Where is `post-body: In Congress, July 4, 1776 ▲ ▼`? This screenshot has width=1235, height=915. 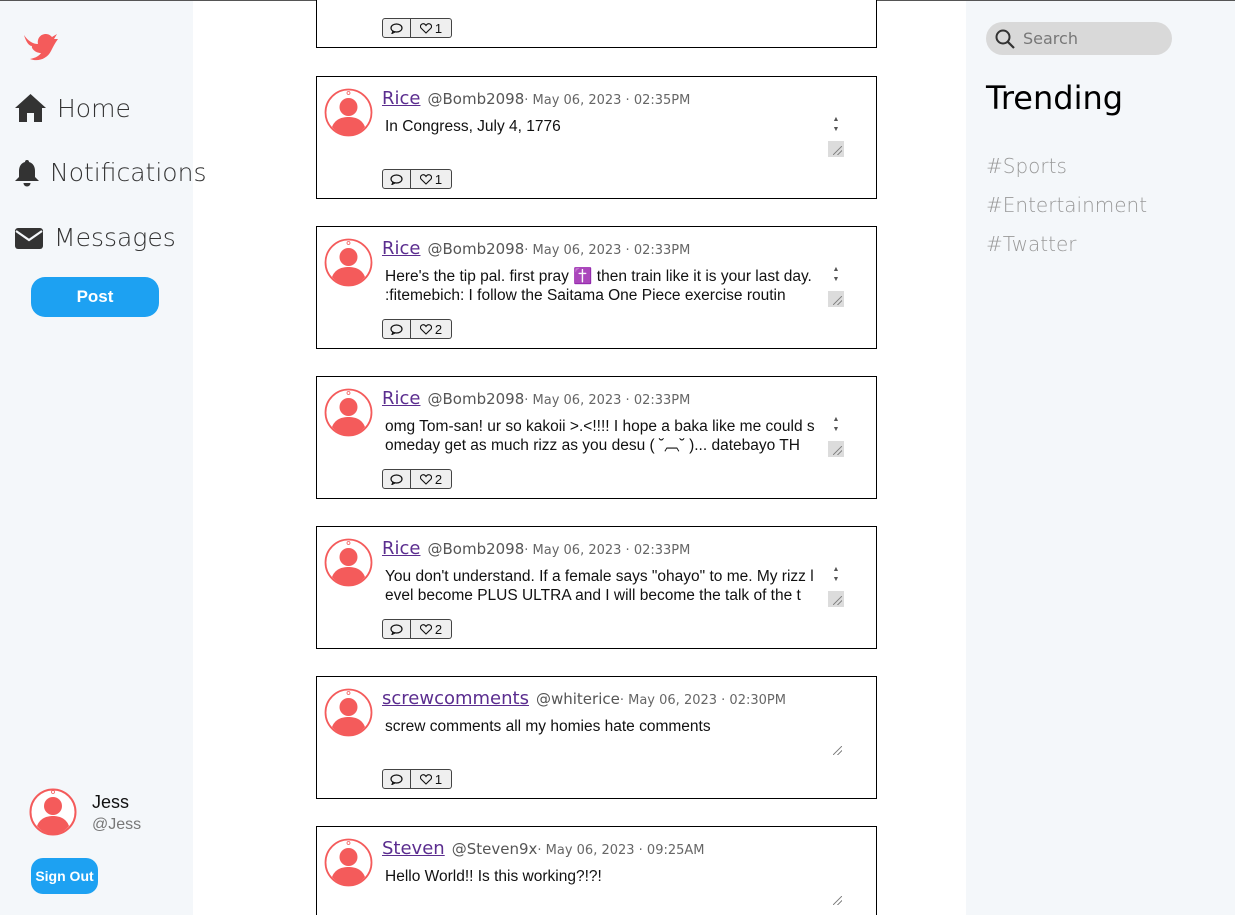 post-body: In Congress, July 4, 1776 ▲ ▼ is located at coordinates (613, 136).